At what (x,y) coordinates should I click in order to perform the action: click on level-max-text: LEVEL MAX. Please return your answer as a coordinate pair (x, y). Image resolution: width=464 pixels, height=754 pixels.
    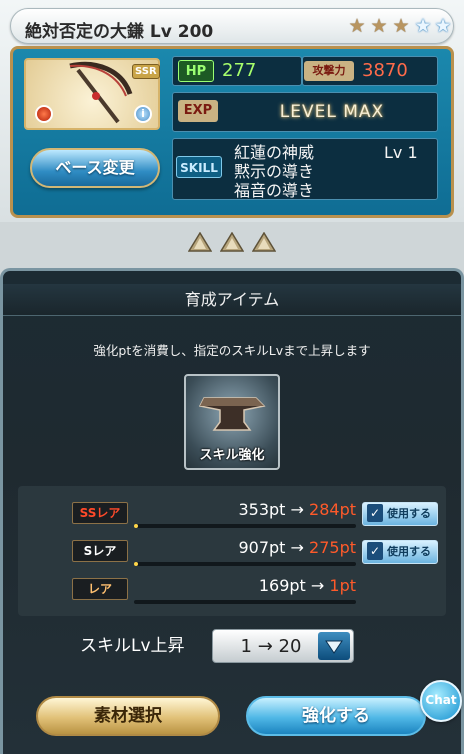
    Looking at the image, I should click on (332, 112).